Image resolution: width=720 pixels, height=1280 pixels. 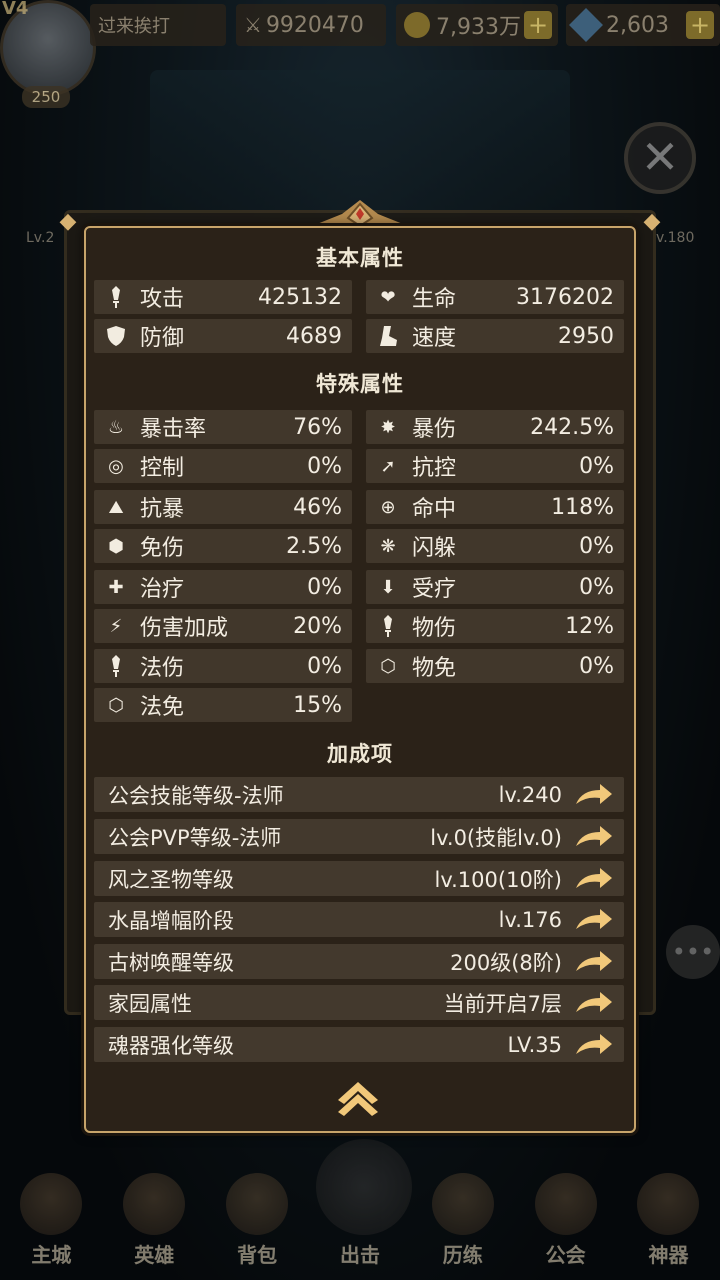 I want to click on gold-coin-icon, so click(x=417, y=25).